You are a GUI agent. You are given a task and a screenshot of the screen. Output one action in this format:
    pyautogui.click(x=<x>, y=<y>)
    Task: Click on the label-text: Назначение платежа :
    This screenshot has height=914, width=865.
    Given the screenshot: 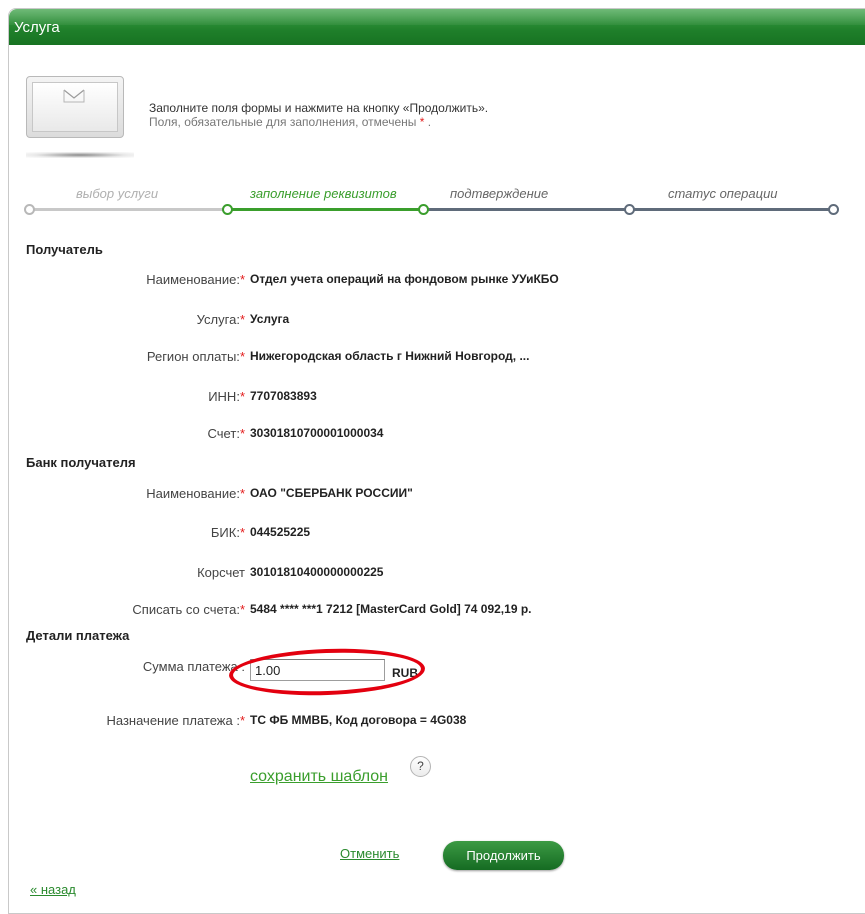 What is the action you would take?
    pyautogui.click(x=173, y=720)
    